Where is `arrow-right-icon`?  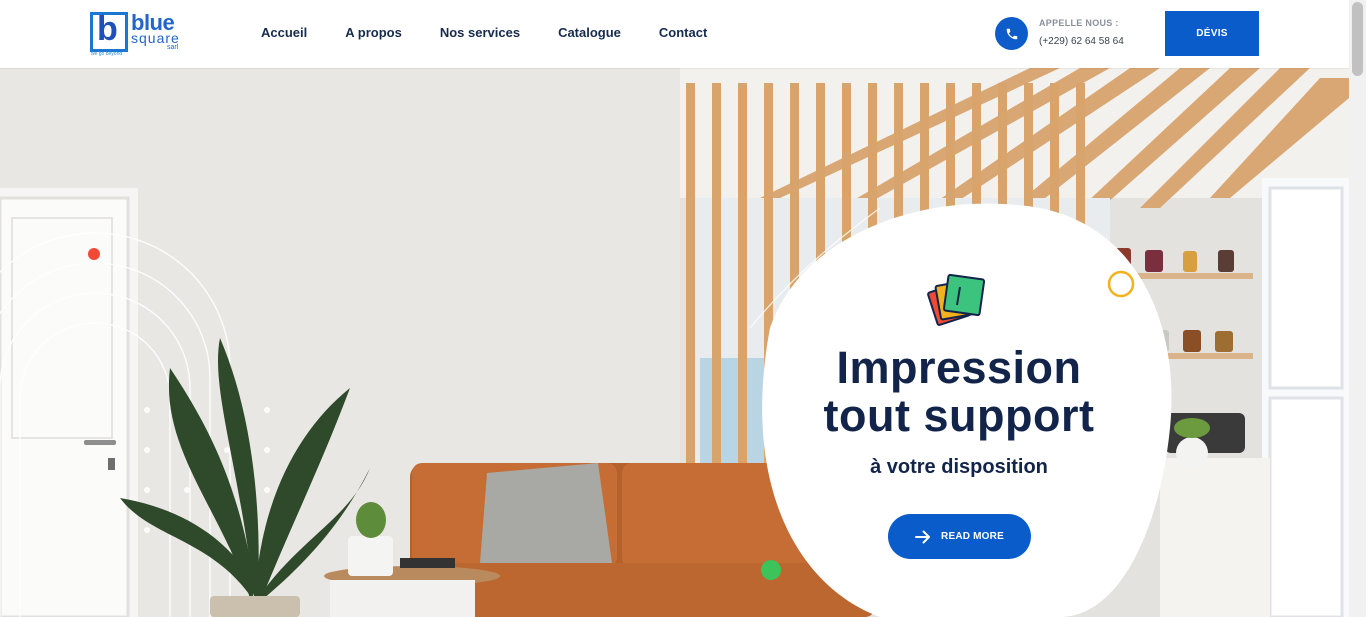
arrow-right-icon is located at coordinates (923, 536).